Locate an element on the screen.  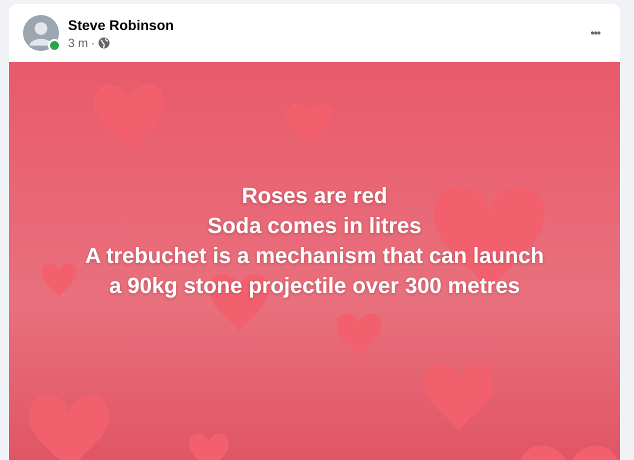
author-name: Steve Robinson is located at coordinates (322, 24).